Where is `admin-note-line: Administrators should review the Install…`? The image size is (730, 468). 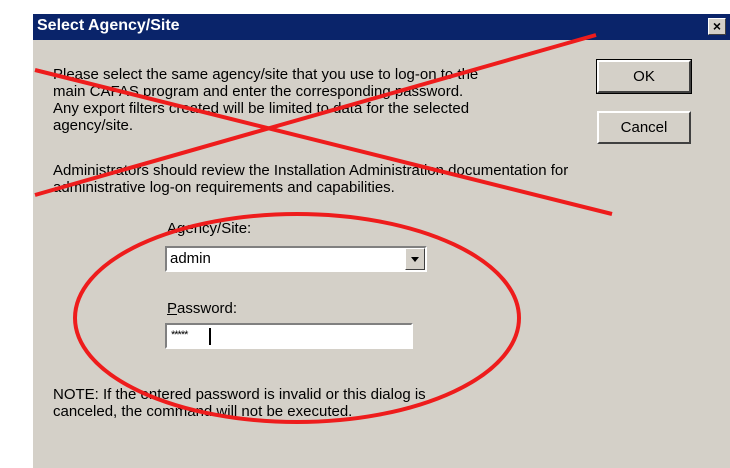 admin-note-line: Administrators should review the Install… is located at coordinates (311, 170).